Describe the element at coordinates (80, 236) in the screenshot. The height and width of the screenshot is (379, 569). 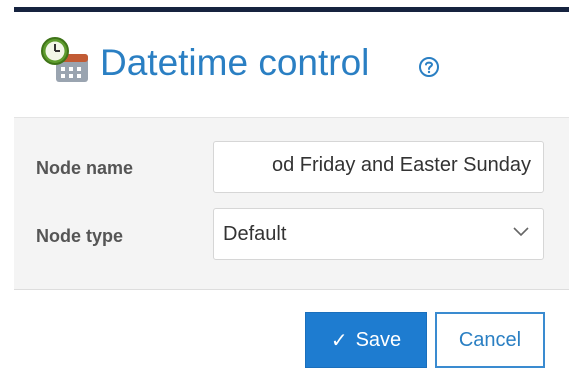
I see `node-type-label: Node type` at that location.